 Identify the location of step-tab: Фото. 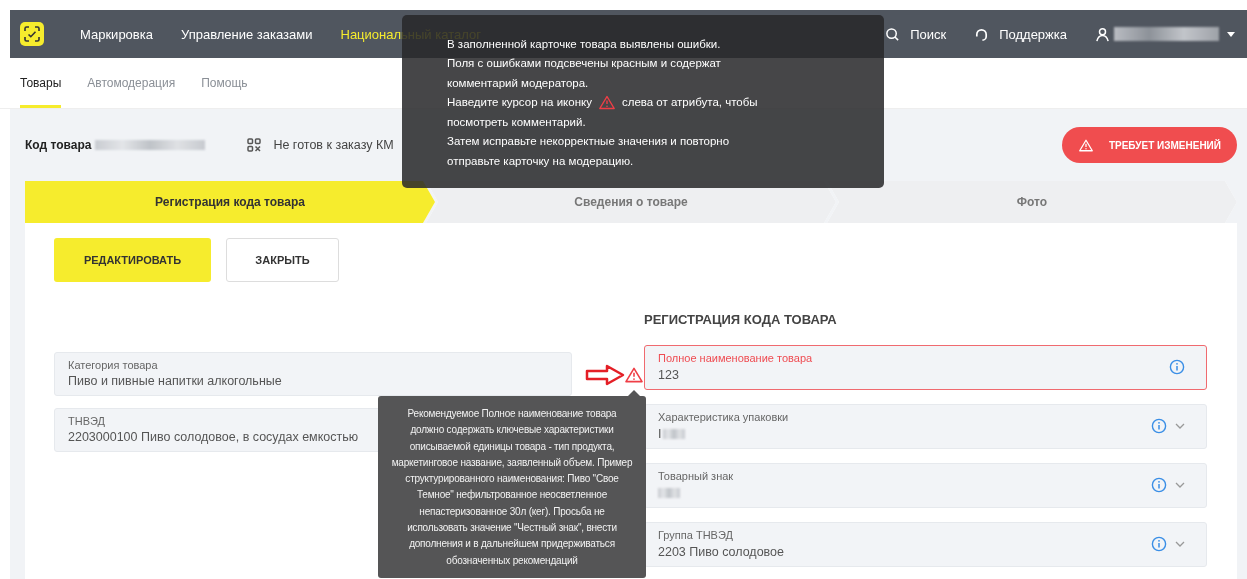
(1032, 202).